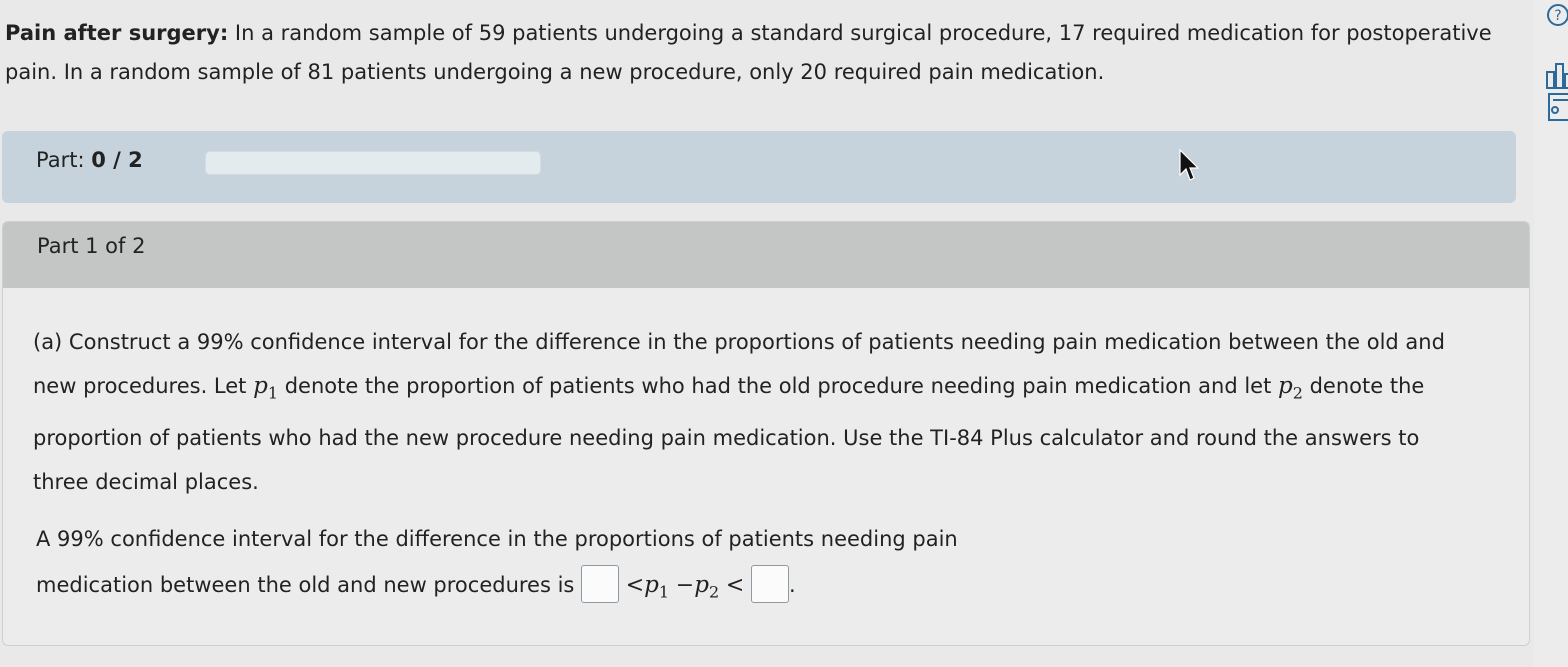 The width and height of the screenshot is (1568, 667). What do you see at coordinates (1556, 107) in the screenshot?
I see `notes-icon` at bounding box center [1556, 107].